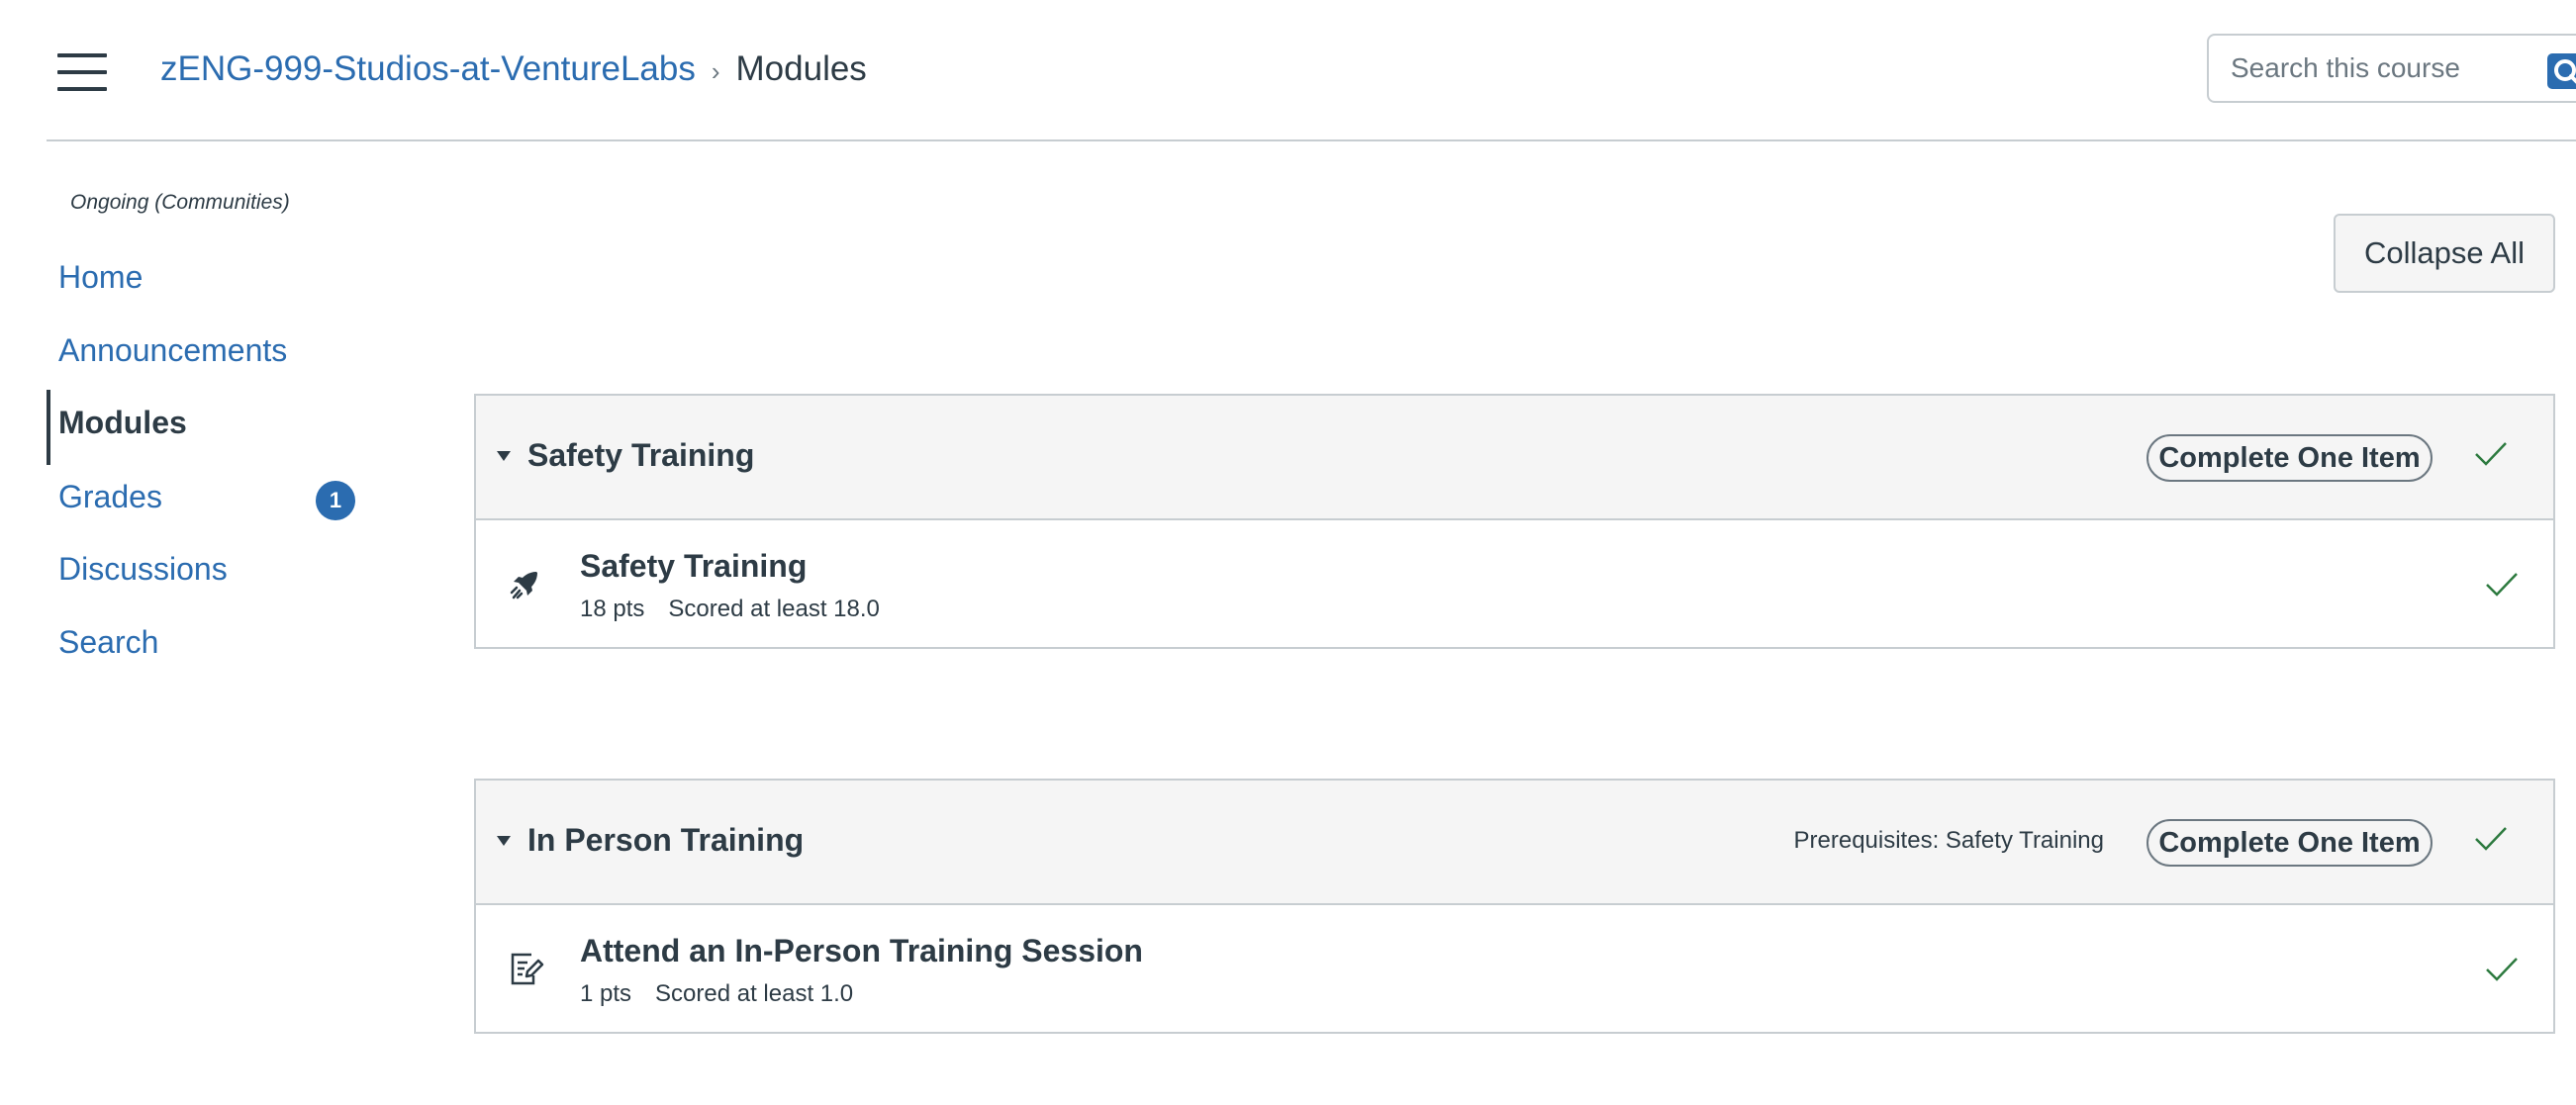  Describe the element at coordinates (143, 569) in the screenshot. I see `sidebar-item-discussions: Discussions` at that location.